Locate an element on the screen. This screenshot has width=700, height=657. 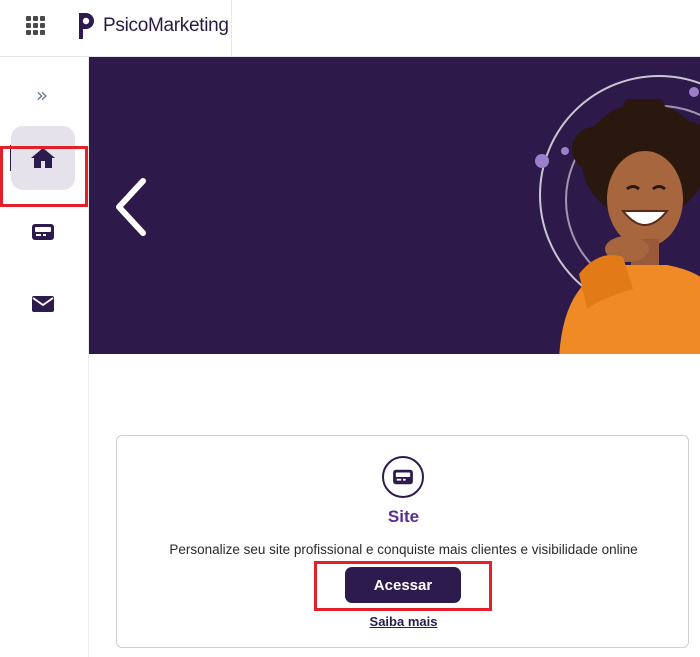
sidebar-item-site is located at coordinates (43, 232).